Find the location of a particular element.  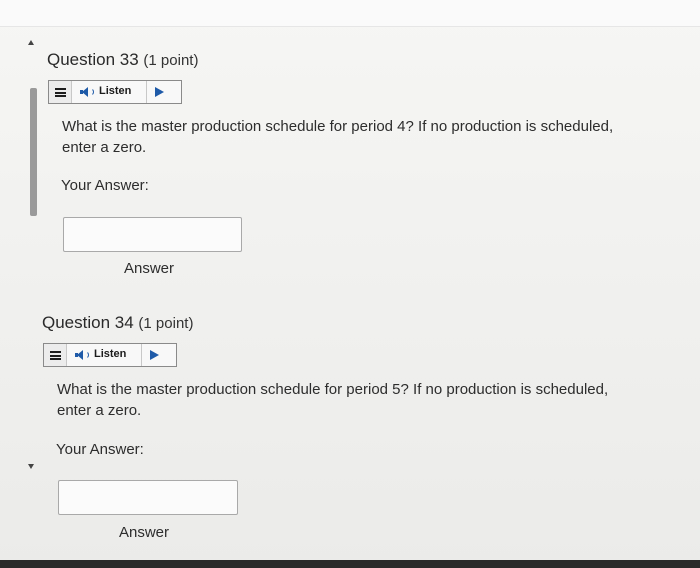

top-edge is located at coordinates (350, 13).